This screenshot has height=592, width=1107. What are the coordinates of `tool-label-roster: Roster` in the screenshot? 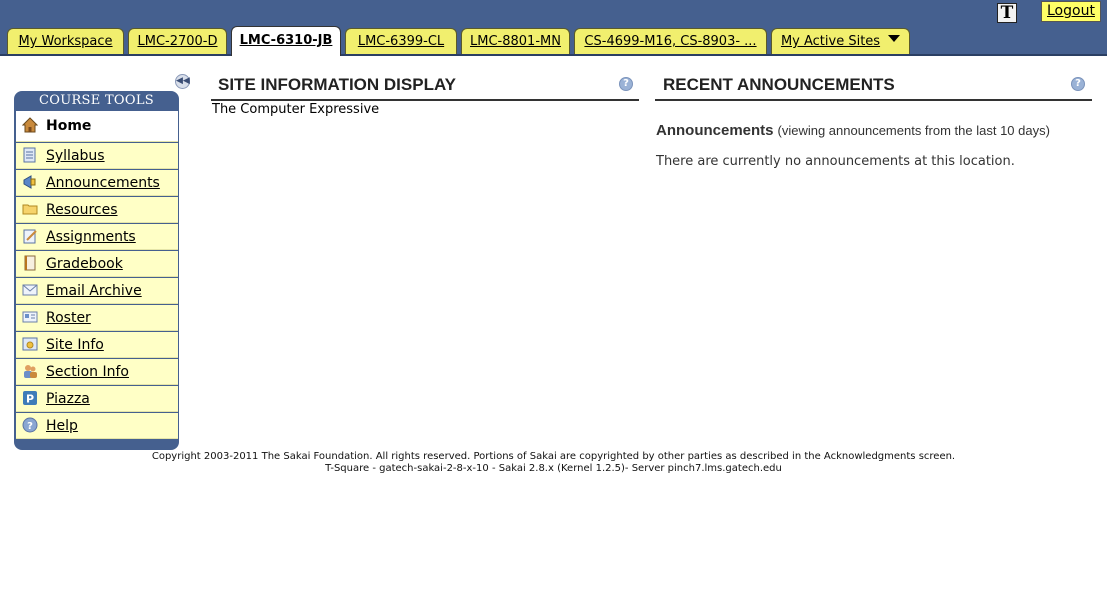 It's located at (68, 318).